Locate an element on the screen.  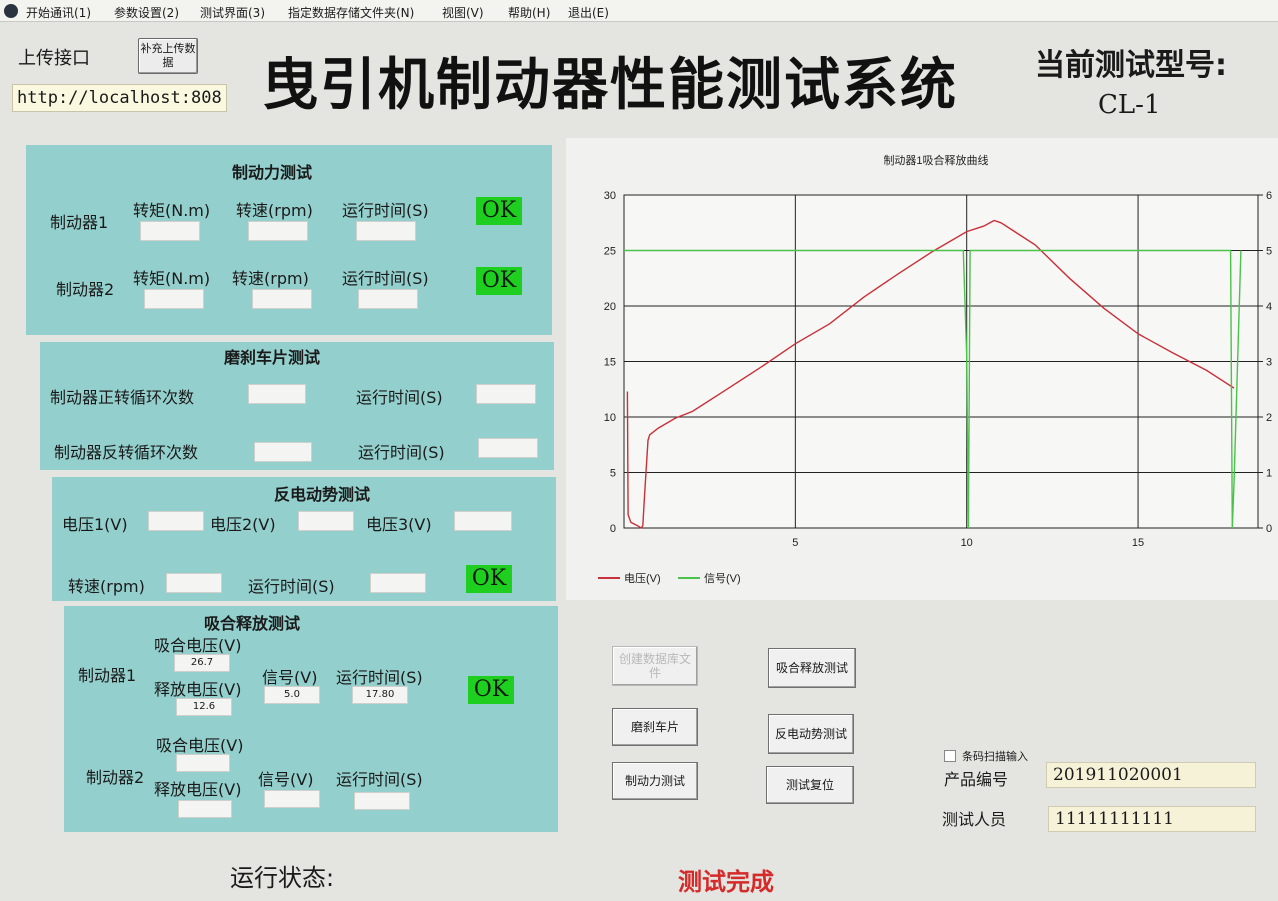
pr-pull-voltage-label-2: 吸合电压(V) is located at coordinates (200, 745).